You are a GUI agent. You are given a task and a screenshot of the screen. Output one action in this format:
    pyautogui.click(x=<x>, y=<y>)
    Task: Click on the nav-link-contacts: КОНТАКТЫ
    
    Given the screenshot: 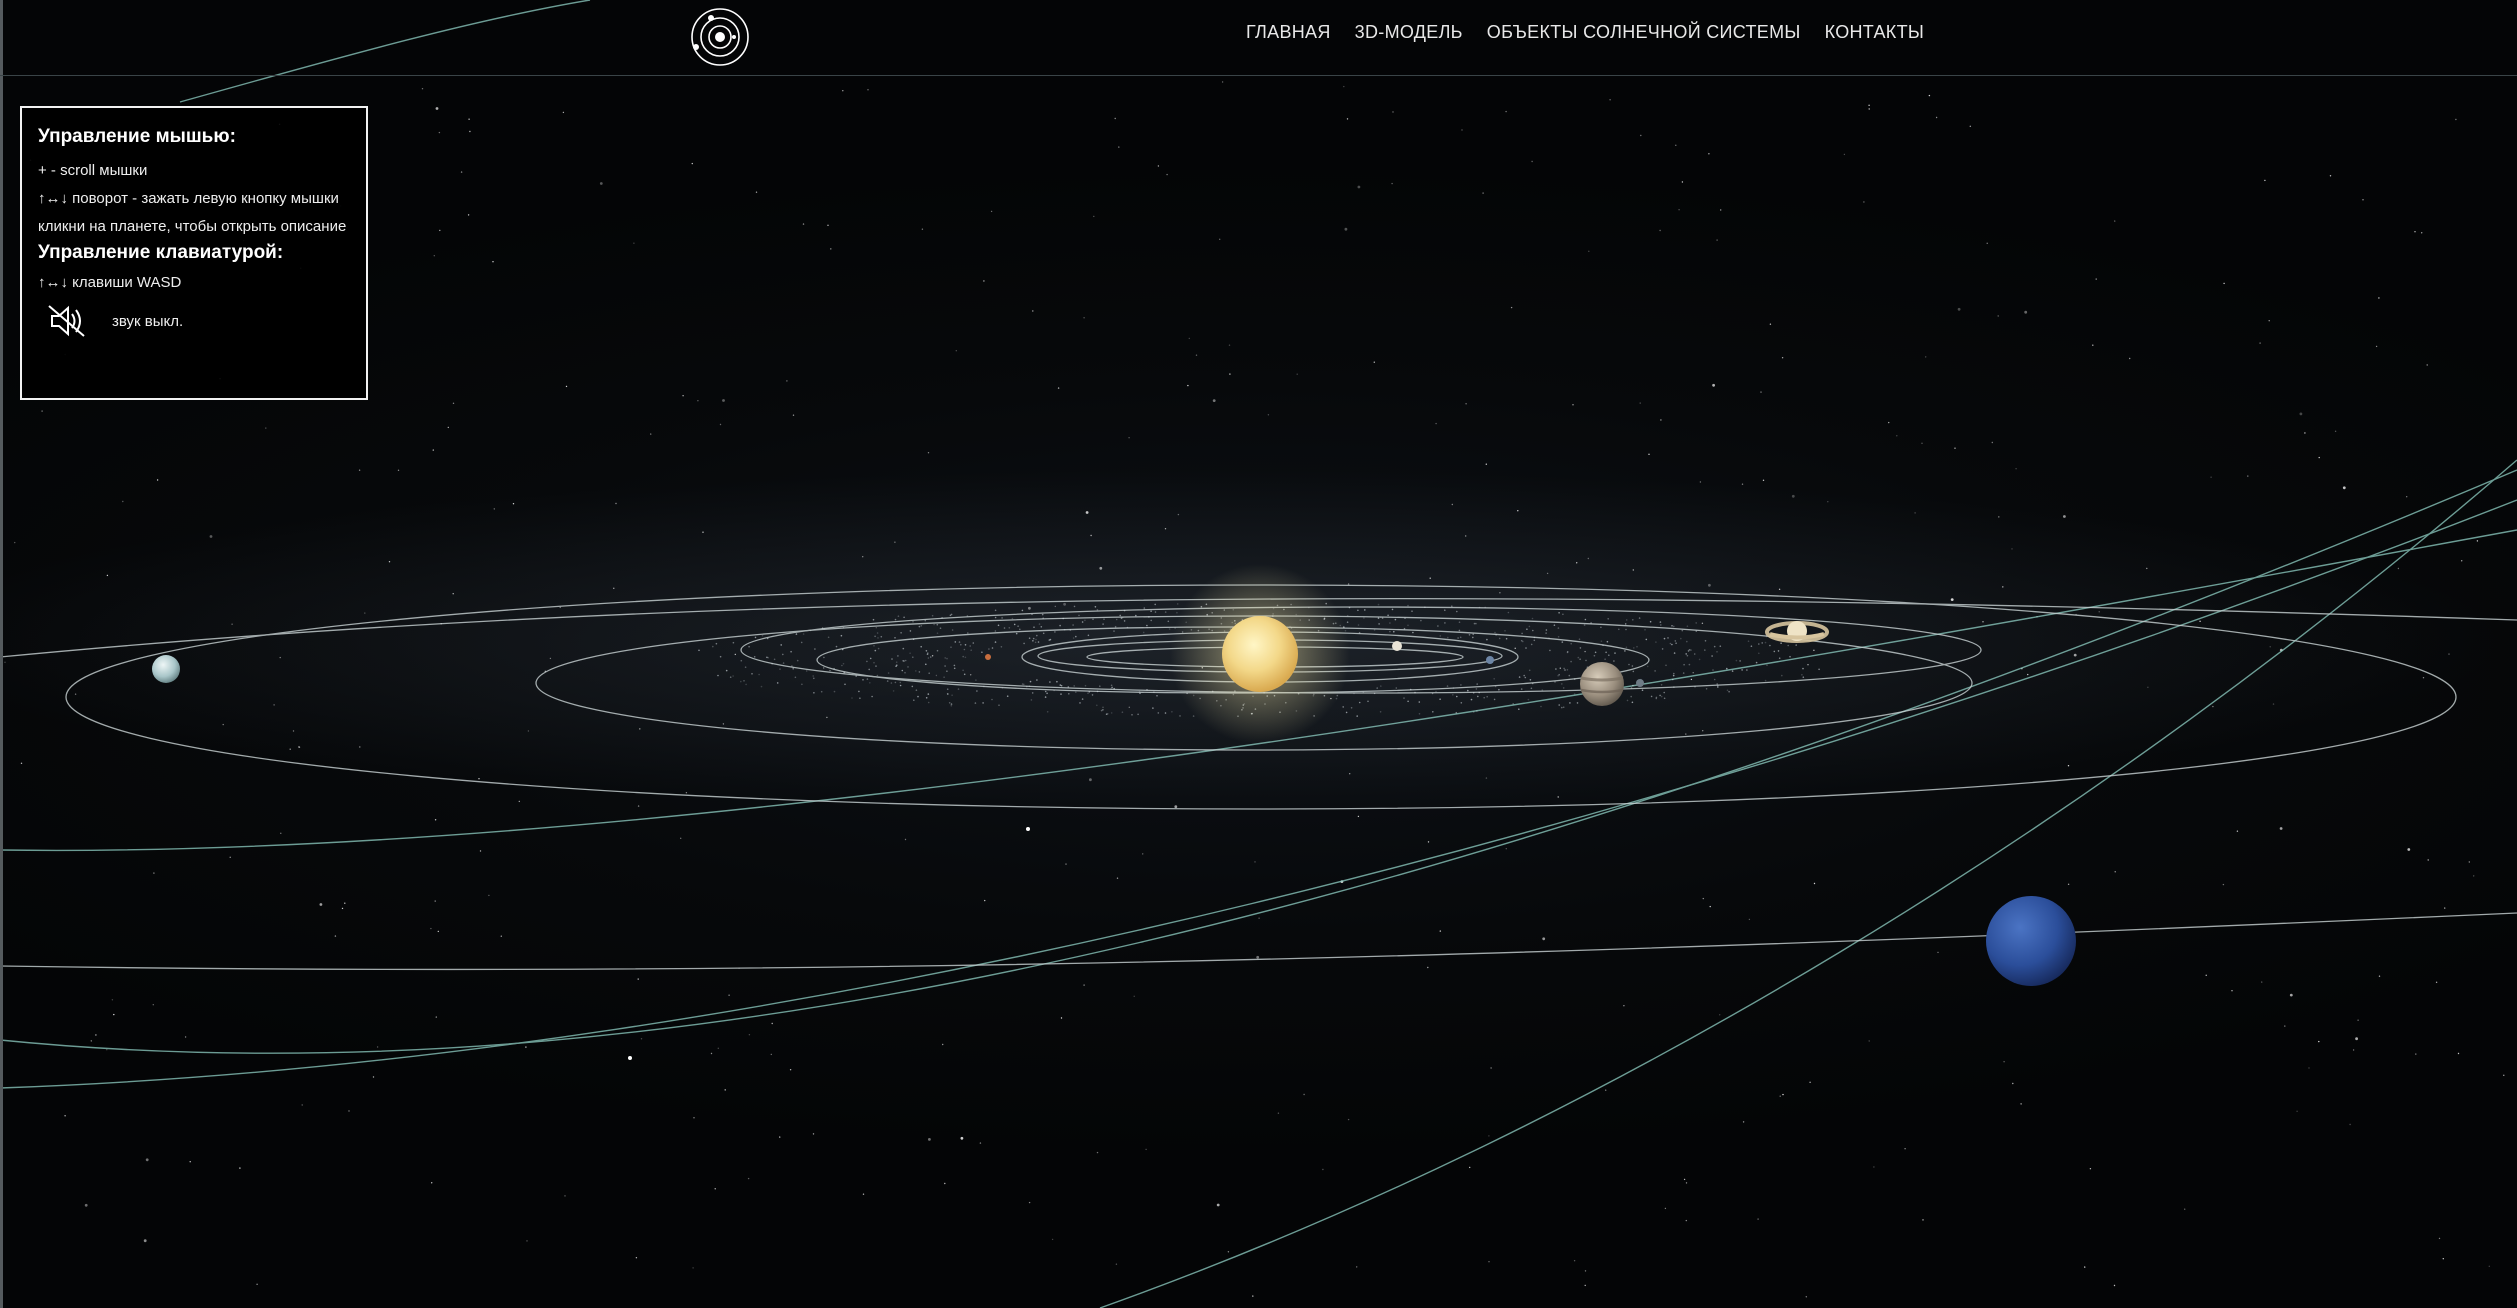 What is the action you would take?
    pyautogui.click(x=1875, y=32)
    